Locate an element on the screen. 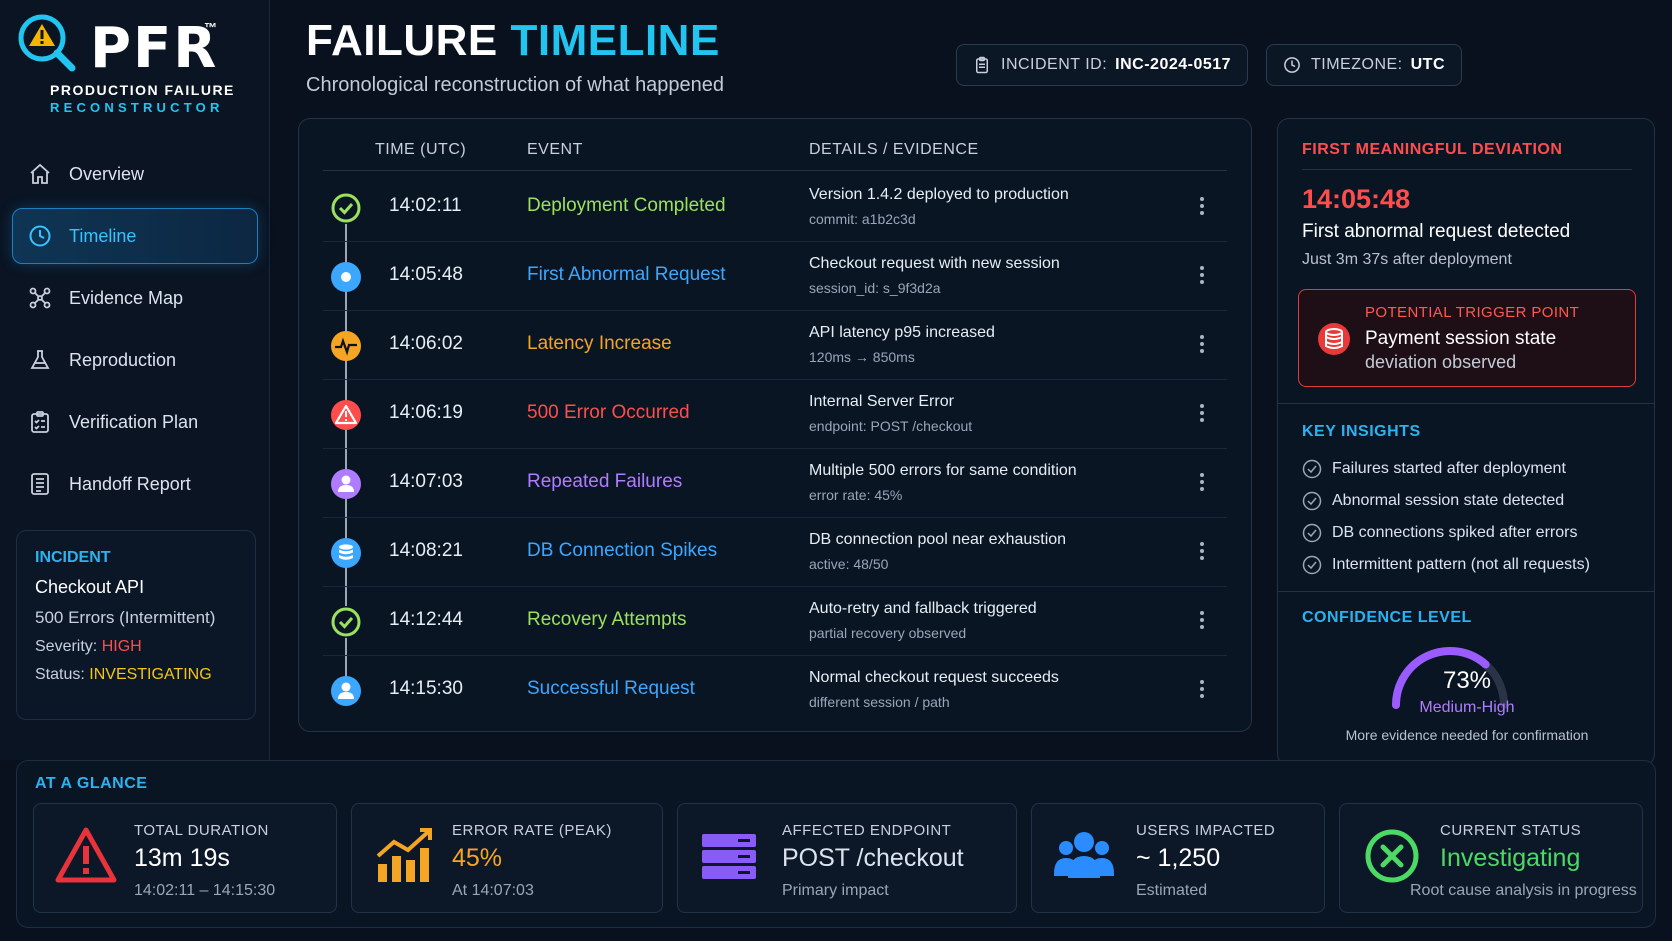  glance-sub: Primary impact is located at coordinates (835, 890).